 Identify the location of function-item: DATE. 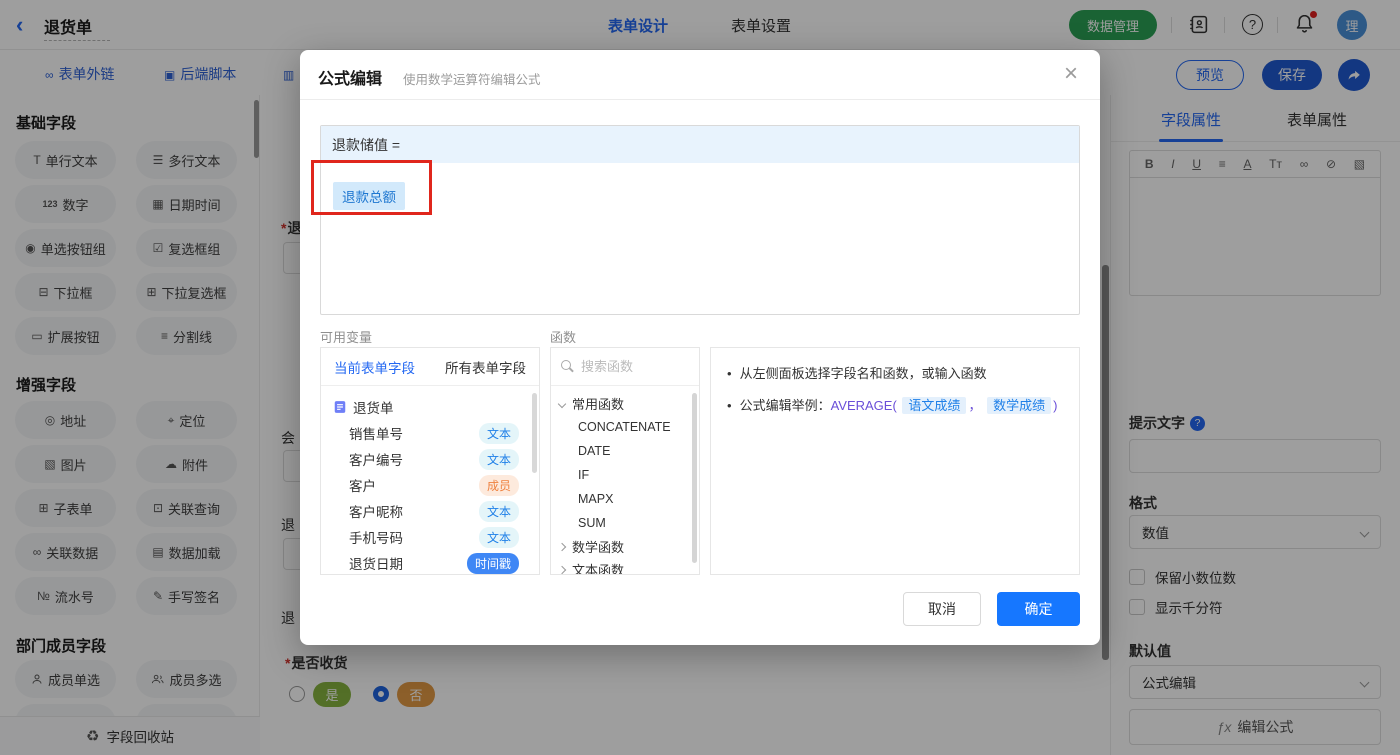
(625, 451).